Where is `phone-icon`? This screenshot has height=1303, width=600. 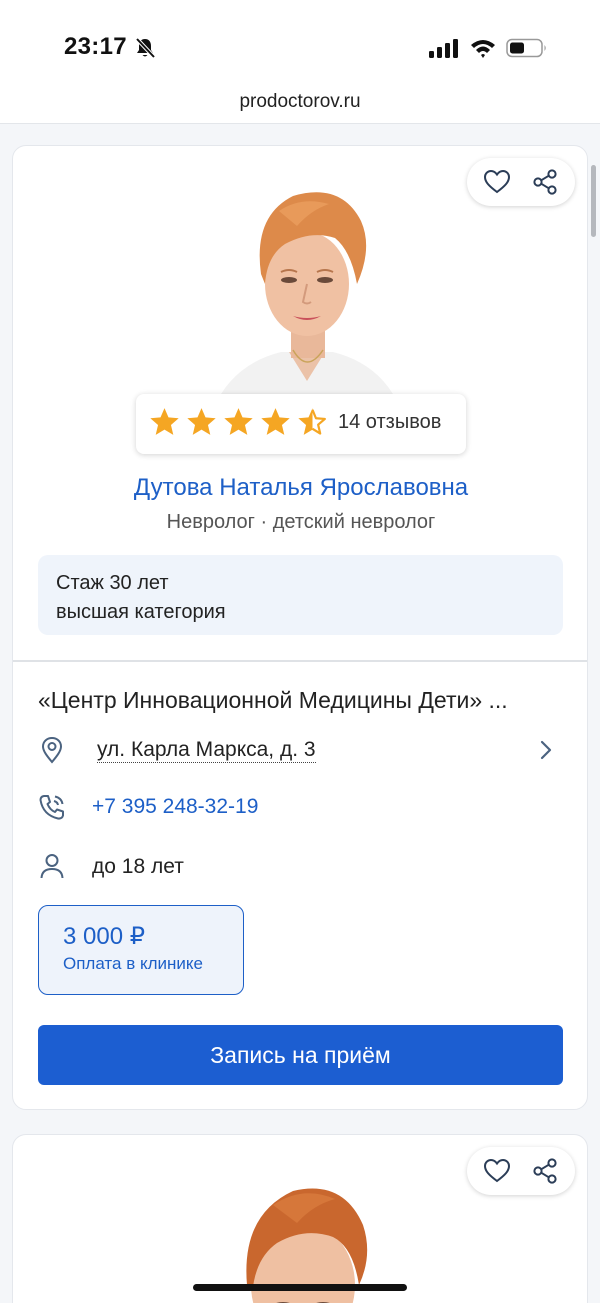
phone-icon is located at coordinates (51, 807).